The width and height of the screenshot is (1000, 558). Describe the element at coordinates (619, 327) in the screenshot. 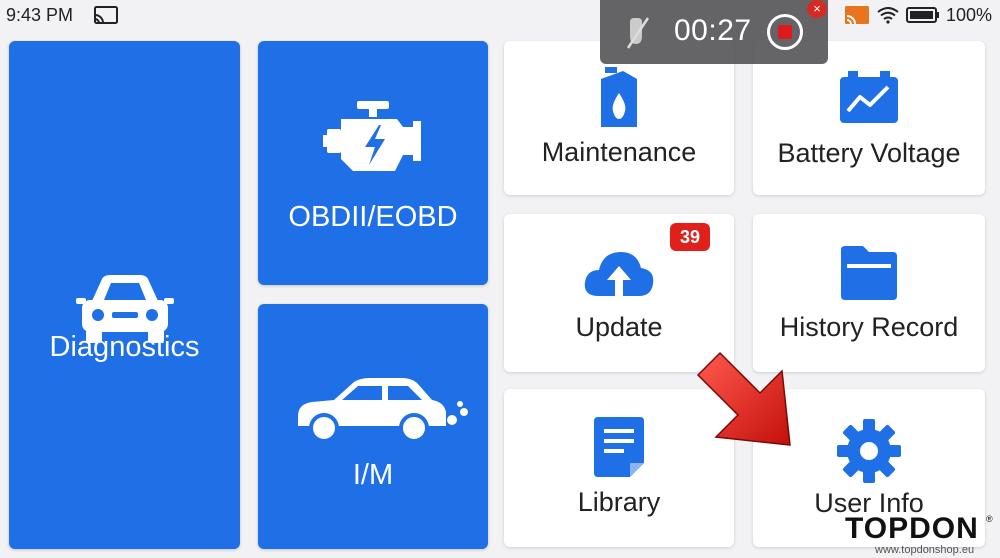

I see `tile-update-label: Update` at that location.